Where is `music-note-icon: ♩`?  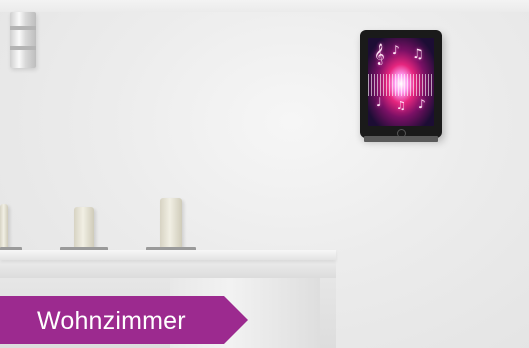
music-note-icon: ♩ is located at coordinates (379, 102).